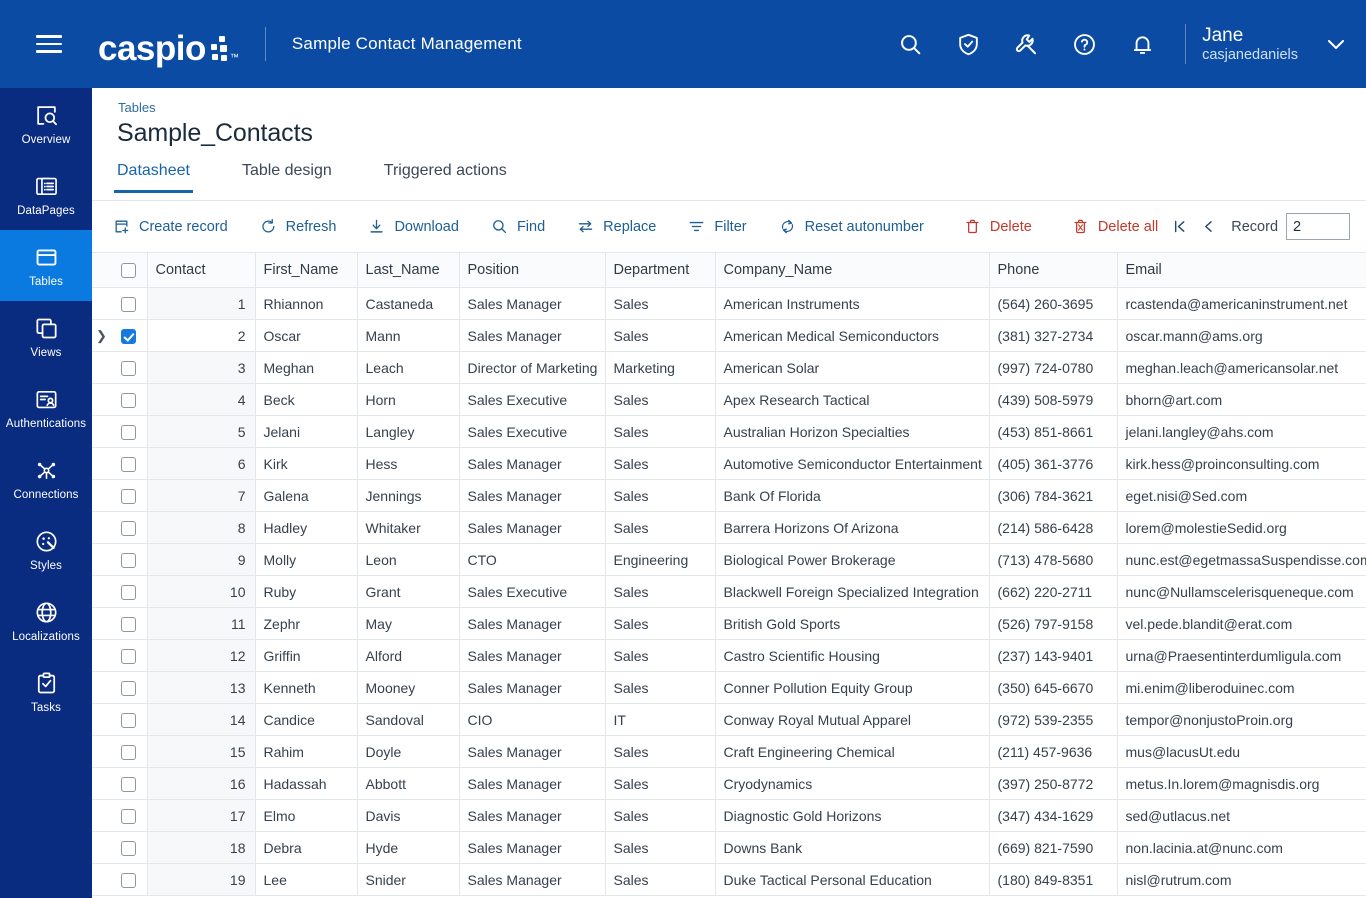 Image resolution: width=1366 pixels, height=898 pixels. Describe the element at coordinates (1208, 226) in the screenshot. I see `previous-record-icon` at that location.